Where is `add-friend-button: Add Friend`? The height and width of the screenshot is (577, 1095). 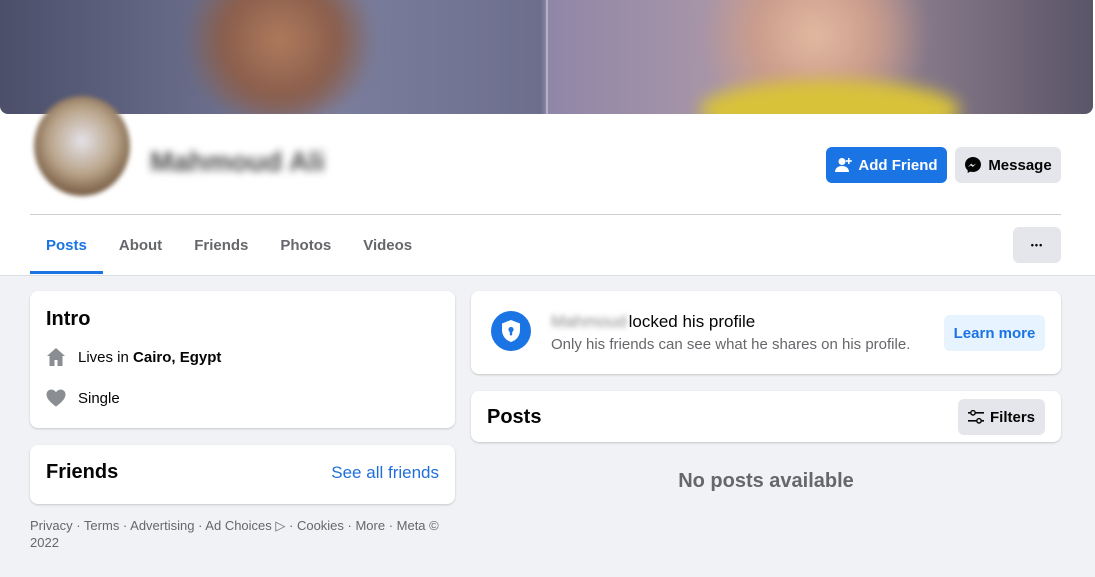 add-friend-button: Add Friend is located at coordinates (886, 165).